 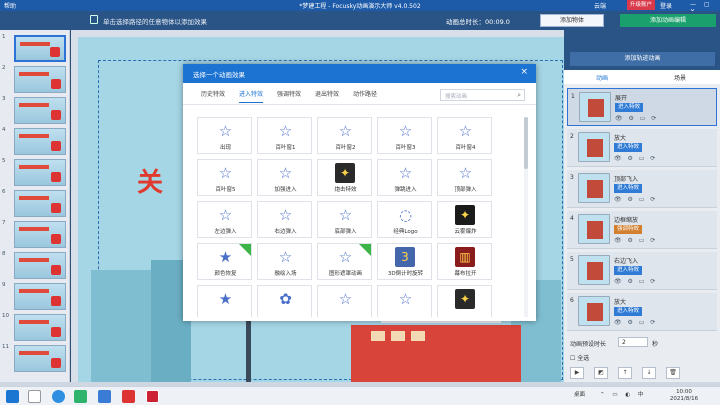 What do you see at coordinates (34, 396) in the screenshot?
I see `search-icon` at bounding box center [34, 396].